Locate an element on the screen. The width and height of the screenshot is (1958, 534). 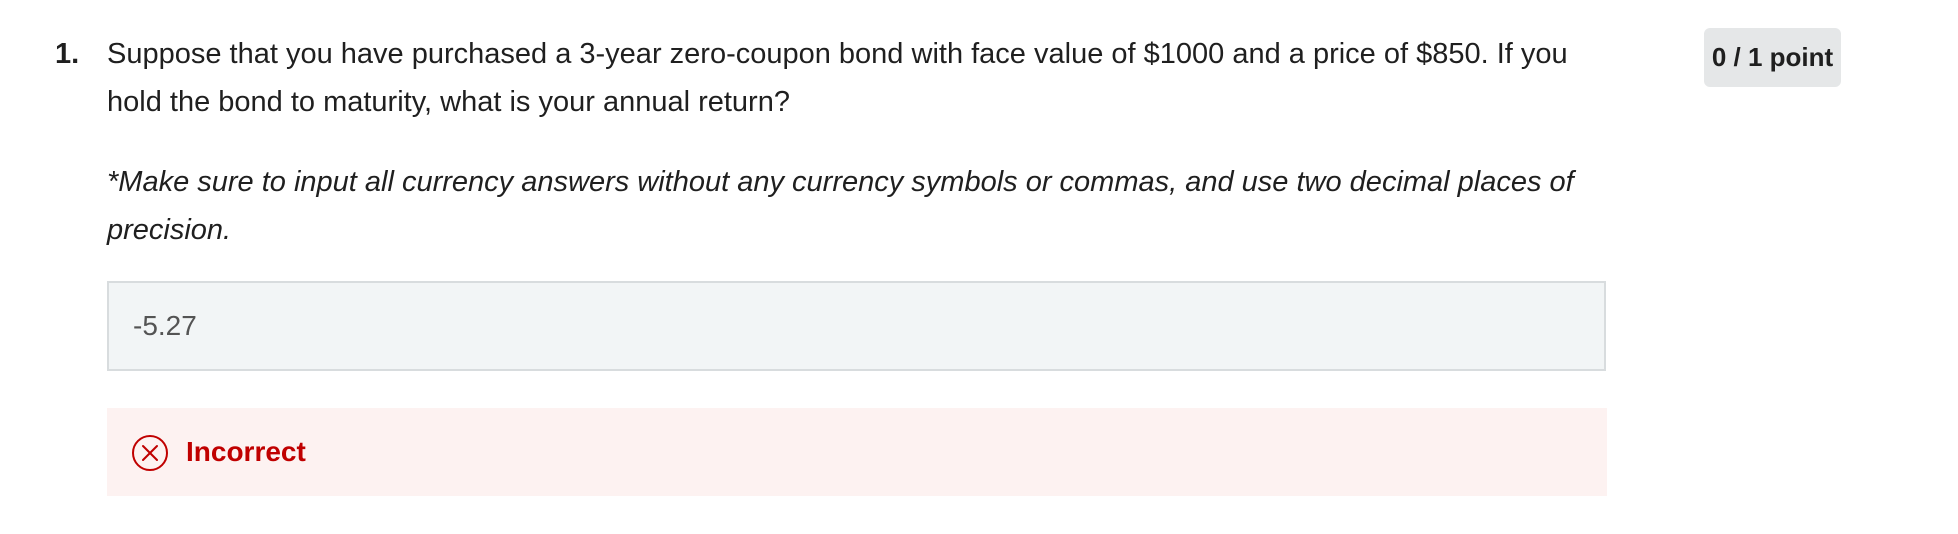
feedback-banner: Incorrect is located at coordinates (857, 452).